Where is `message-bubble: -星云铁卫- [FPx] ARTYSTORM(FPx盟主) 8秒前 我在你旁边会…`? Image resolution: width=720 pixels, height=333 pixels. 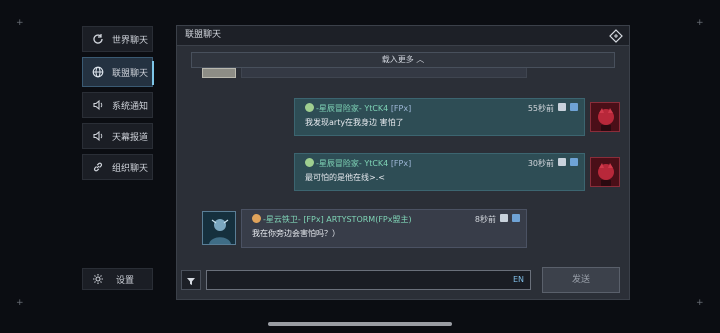
message-bubble: -星云铁卫- [FPx] ARTYSTORM(FPx盟主) 8秒前 我在你旁边会… is located at coordinates (384, 228).